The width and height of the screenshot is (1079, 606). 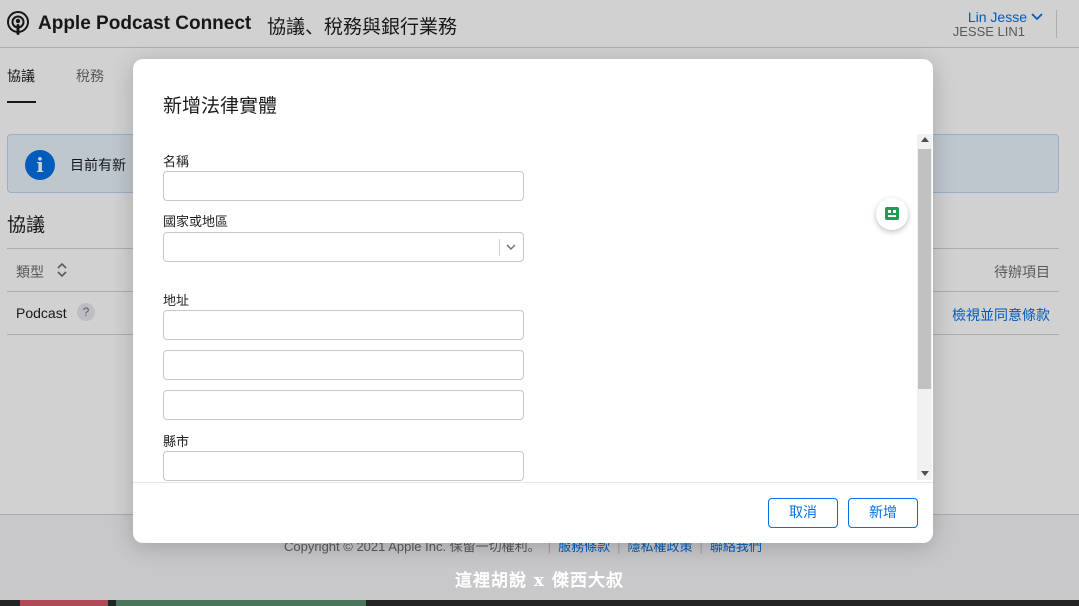 I want to click on city-input, so click(x=343, y=466).